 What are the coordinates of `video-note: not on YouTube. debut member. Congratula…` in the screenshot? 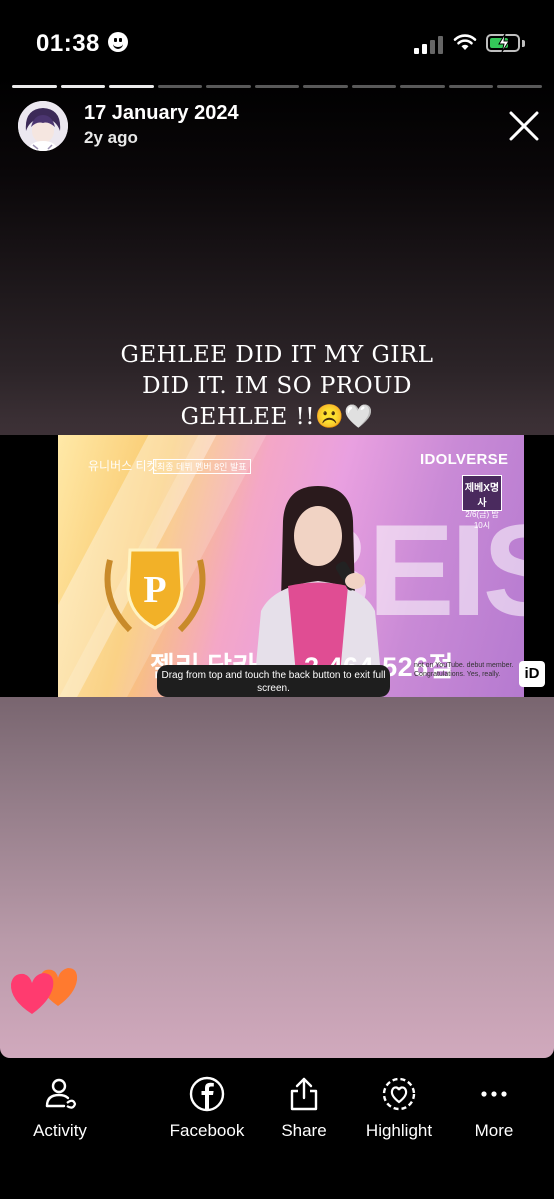 It's located at (464, 670).